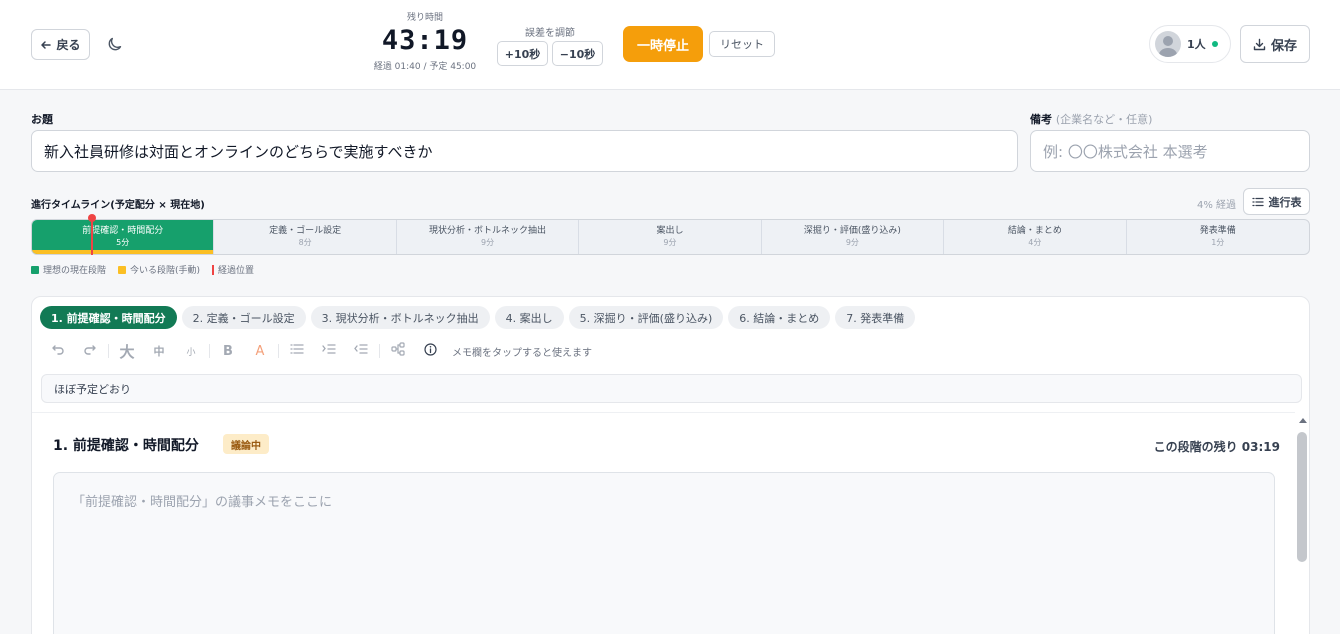 This screenshot has width=1340, height=634. I want to click on moon-icon, so click(115, 44).